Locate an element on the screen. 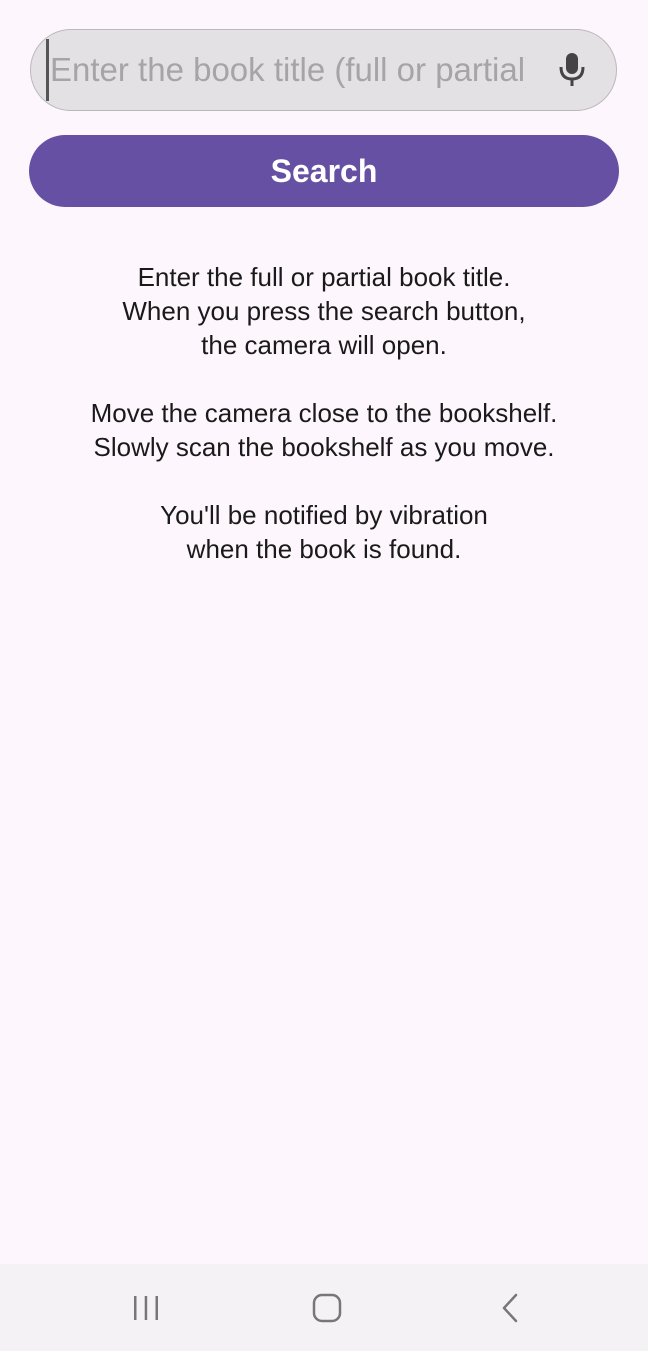 This screenshot has height=1351, width=648. home-button is located at coordinates (327, 1308).